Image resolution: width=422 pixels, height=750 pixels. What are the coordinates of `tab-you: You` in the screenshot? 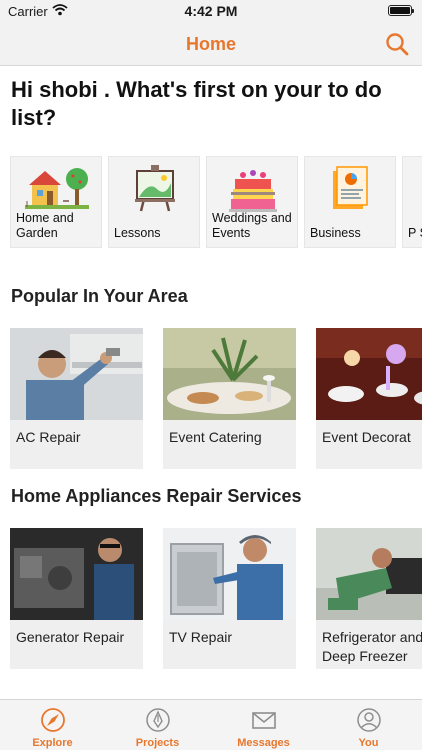 It's located at (368, 725).